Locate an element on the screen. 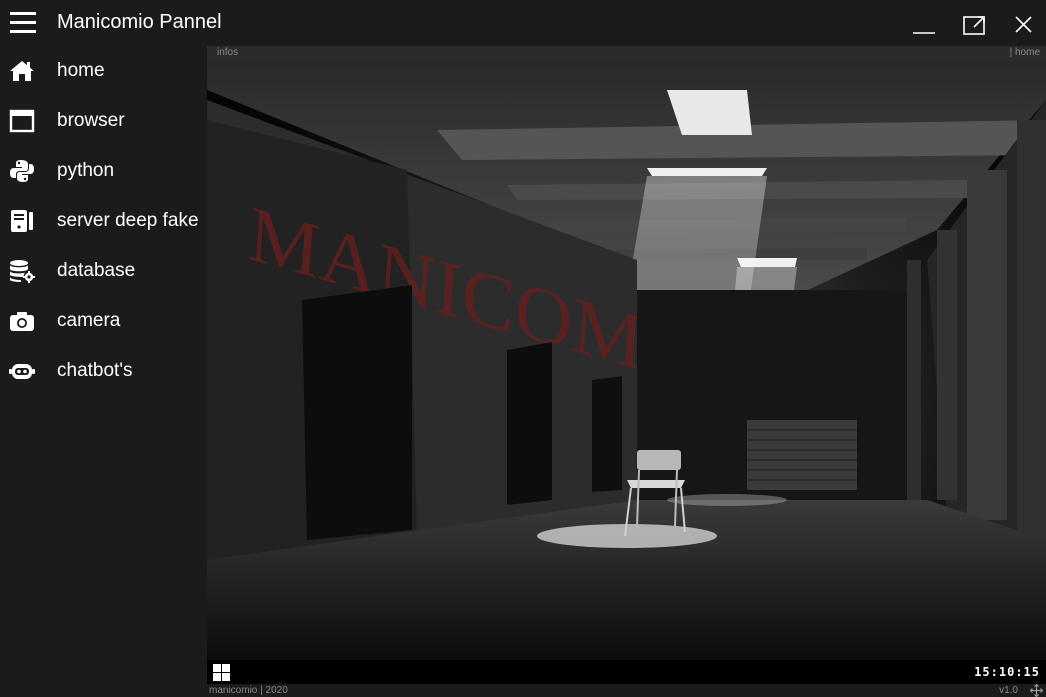  sidebar-item-label: python is located at coordinates (86, 170).